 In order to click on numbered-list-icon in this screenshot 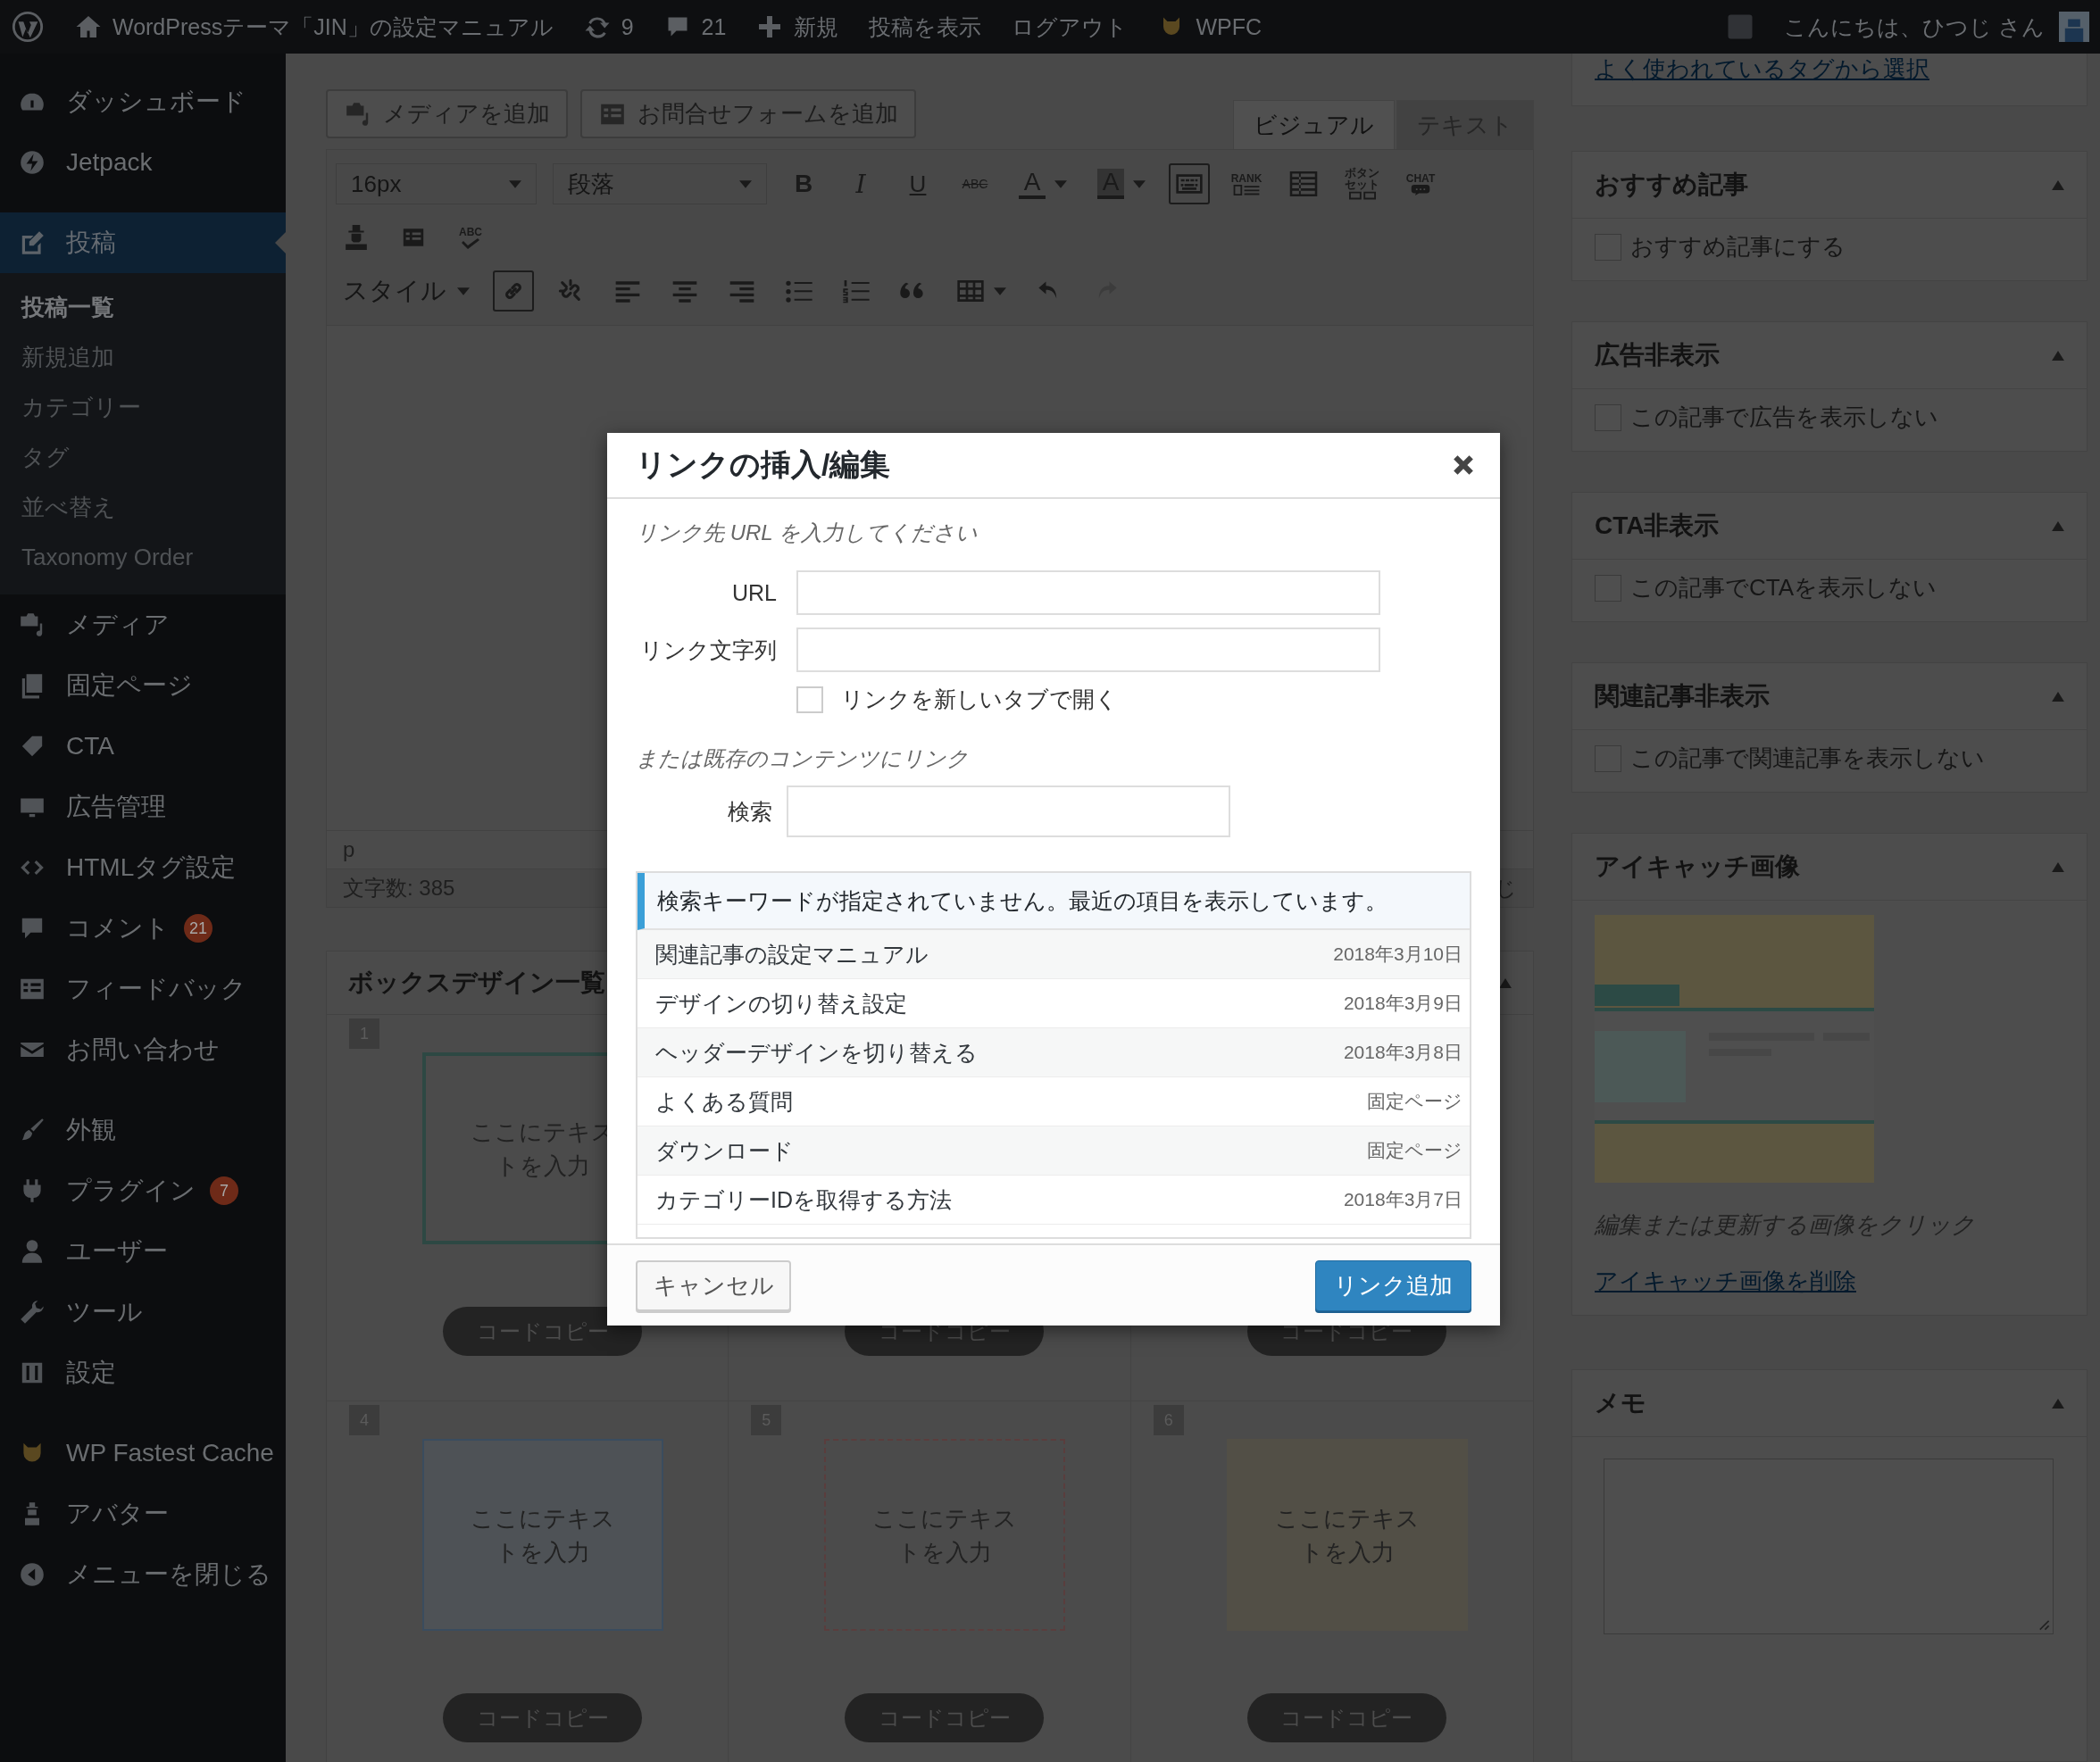, I will do `click(857, 290)`.